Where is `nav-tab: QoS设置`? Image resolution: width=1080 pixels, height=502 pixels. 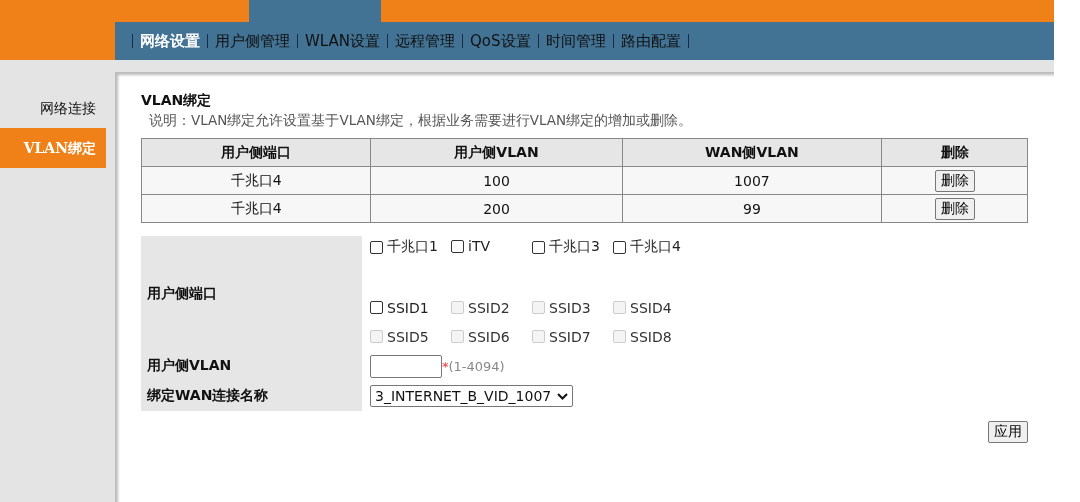
nav-tab: QoS设置 is located at coordinates (500, 41).